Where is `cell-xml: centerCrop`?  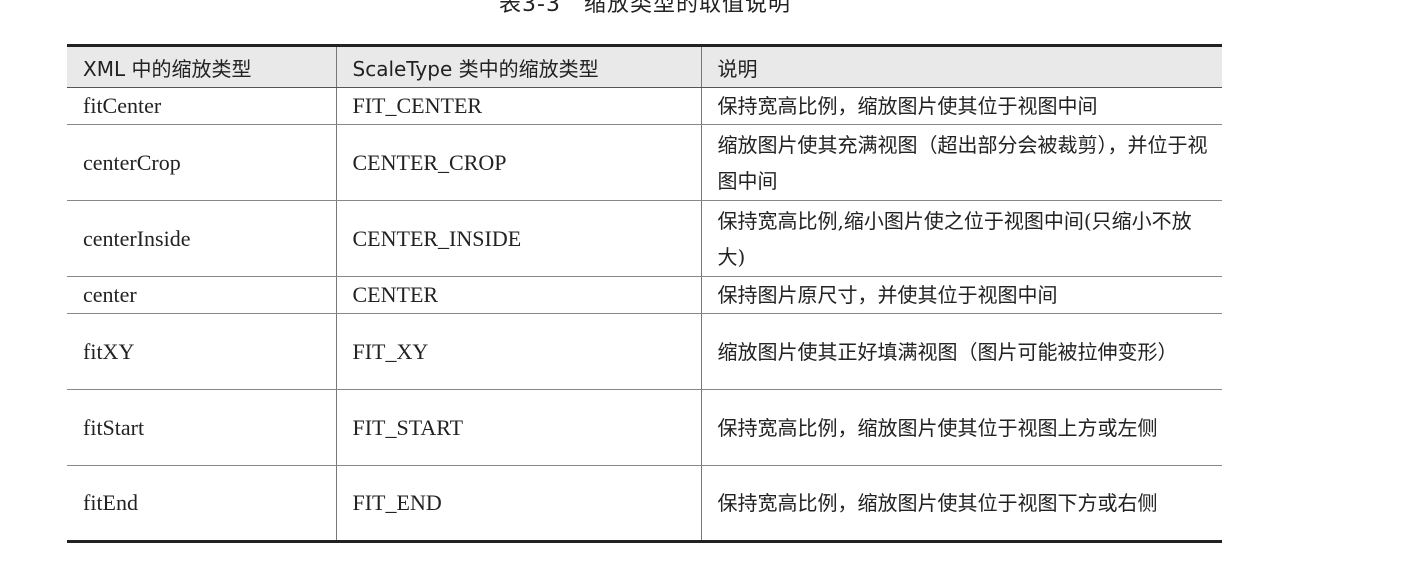
cell-xml: centerCrop is located at coordinates (201, 162).